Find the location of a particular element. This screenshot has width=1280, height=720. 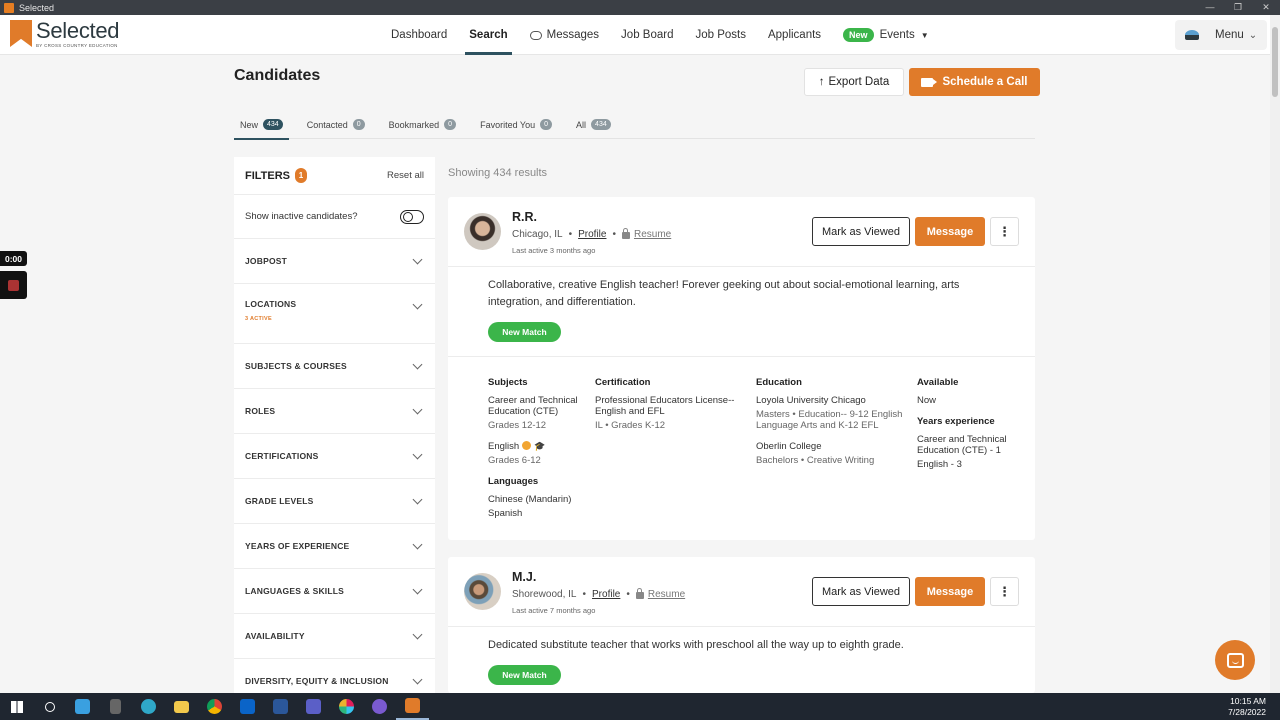

chat-icon is located at coordinates (1235, 660).